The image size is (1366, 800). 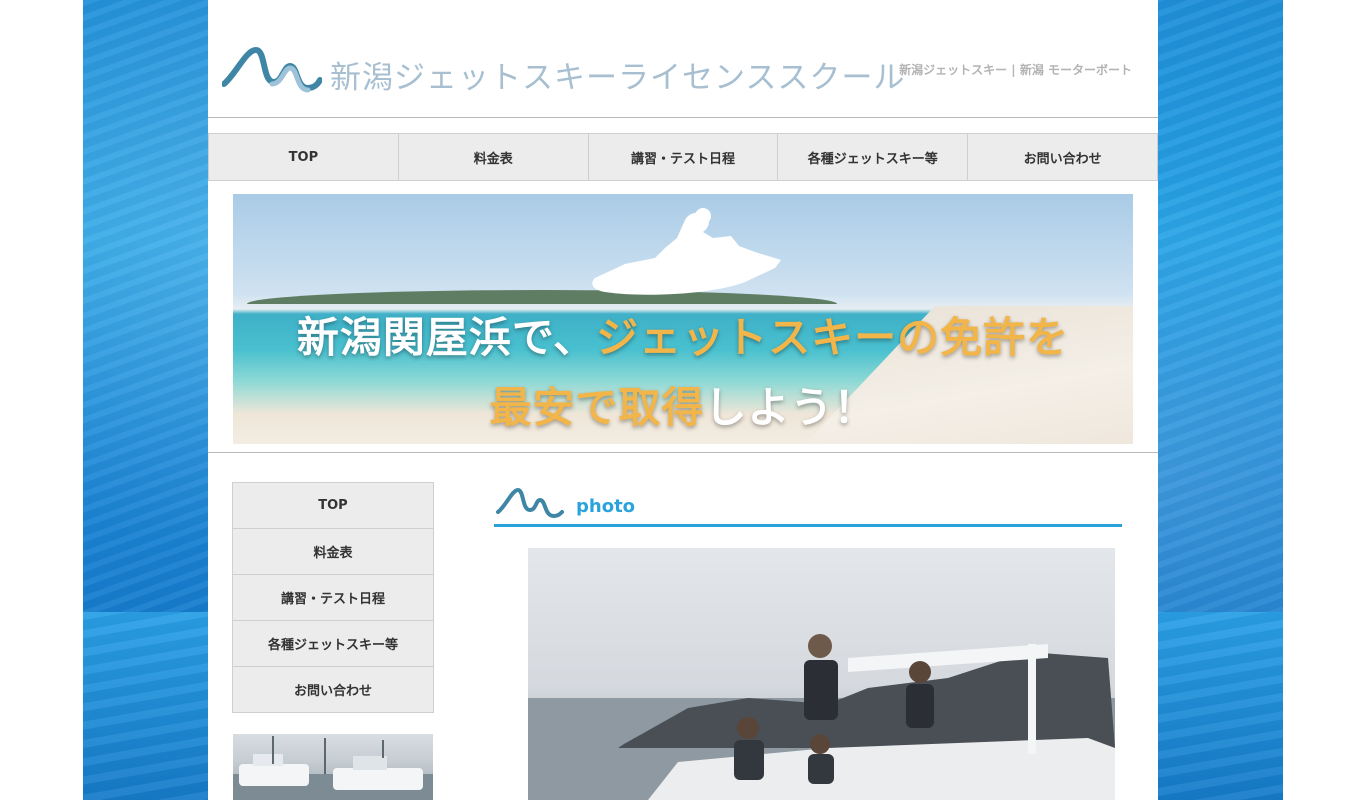 What do you see at coordinates (1015, 70) in the screenshot?
I see `site-tagline: 新潟ジェットスキー | 新潟 モーターボート` at bounding box center [1015, 70].